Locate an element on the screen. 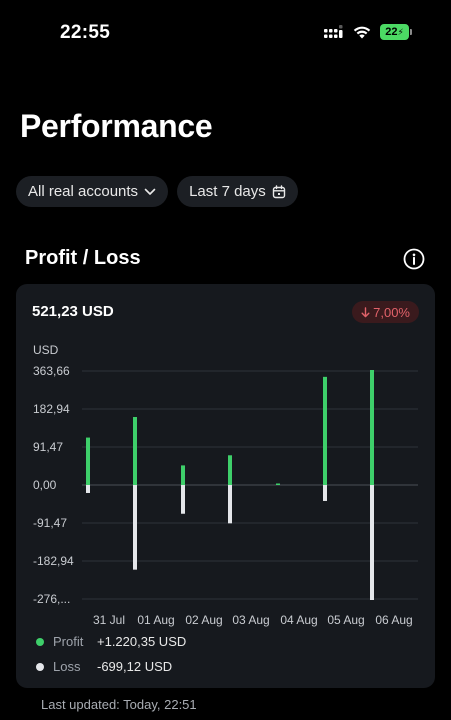  x-tick-label: 31 Jul is located at coordinates (109, 620).